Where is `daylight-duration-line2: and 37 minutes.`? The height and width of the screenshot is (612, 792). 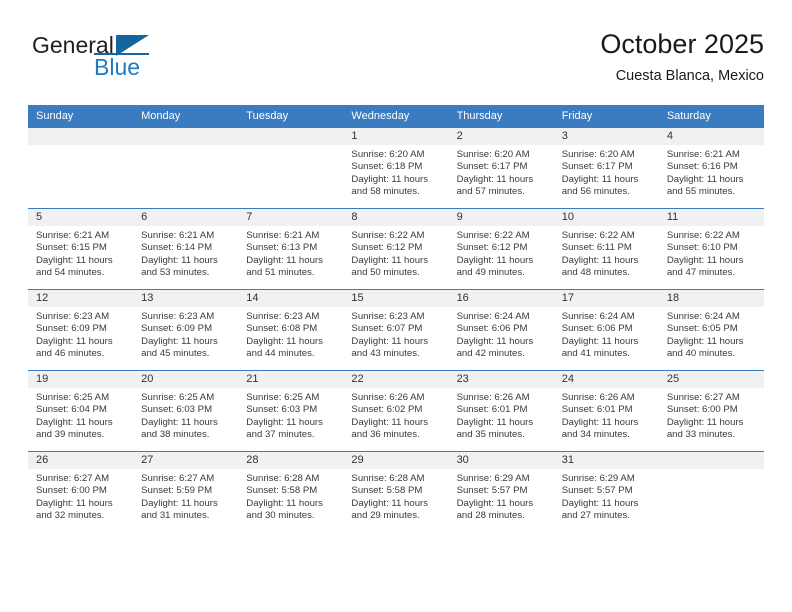
daylight-duration-line2: and 37 minutes. is located at coordinates (280, 435).